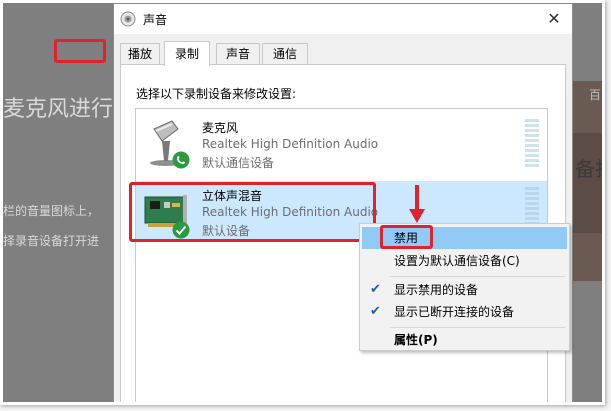  I want to click on menu-item-label: 属性(P), so click(416, 340).